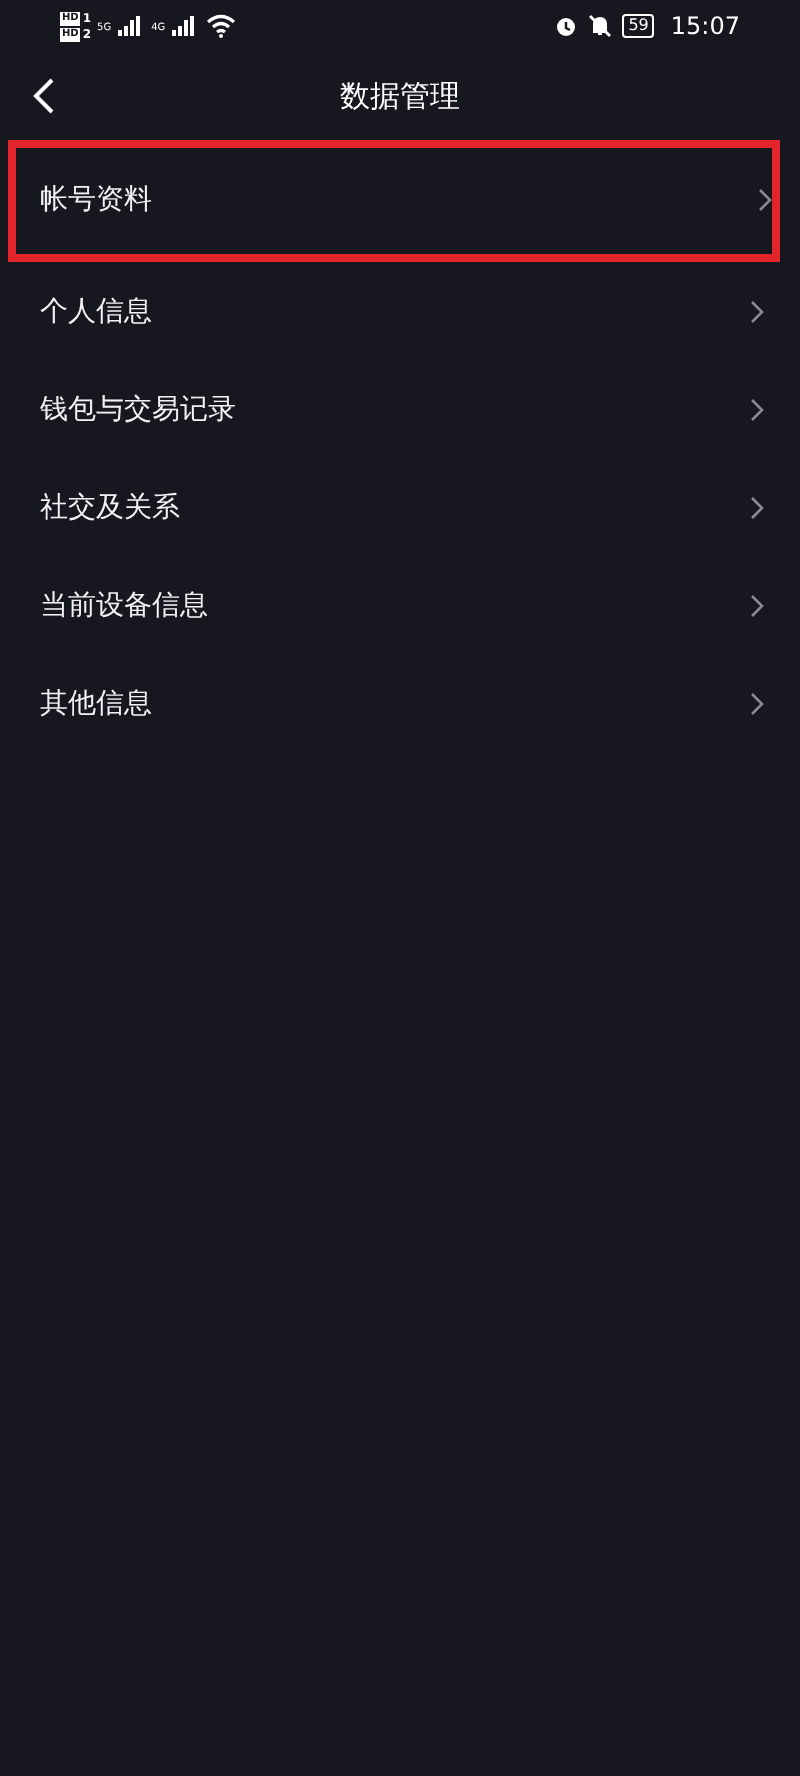  What do you see at coordinates (400, 96) in the screenshot?
I see `page-title: 数据管理` at bounding box center [400, 96].